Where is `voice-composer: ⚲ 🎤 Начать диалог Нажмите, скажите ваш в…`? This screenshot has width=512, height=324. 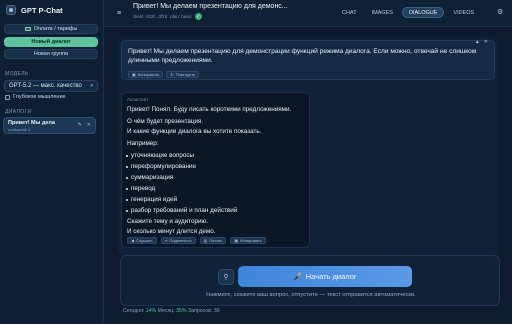 voice-composer: ⚲ 🎤 Начать диалог Нажмите, скажите ваш в… is located at coordinates (310, 280).